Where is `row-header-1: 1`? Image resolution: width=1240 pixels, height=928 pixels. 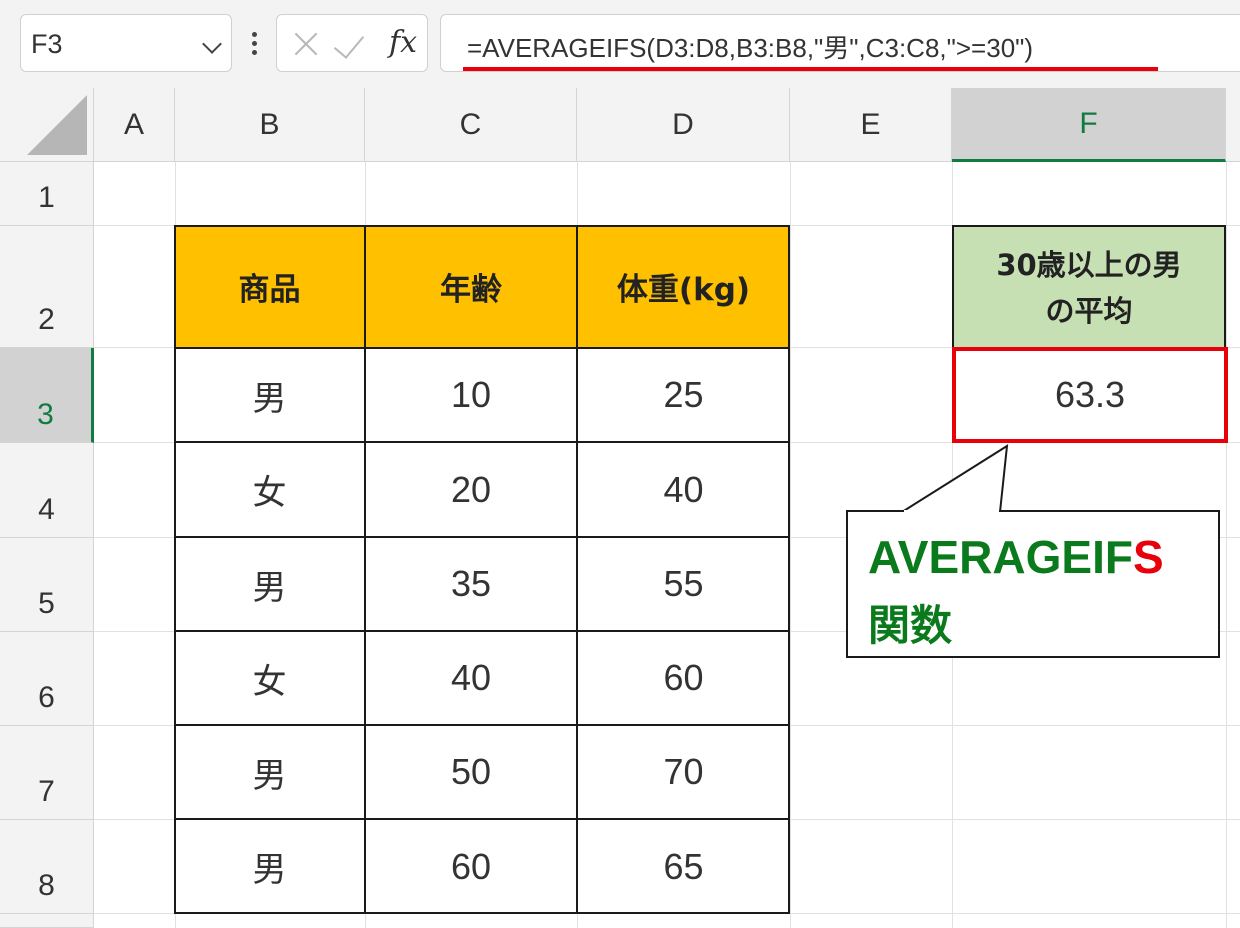 row-header-1: 1 is located at coordinates (47, 194).